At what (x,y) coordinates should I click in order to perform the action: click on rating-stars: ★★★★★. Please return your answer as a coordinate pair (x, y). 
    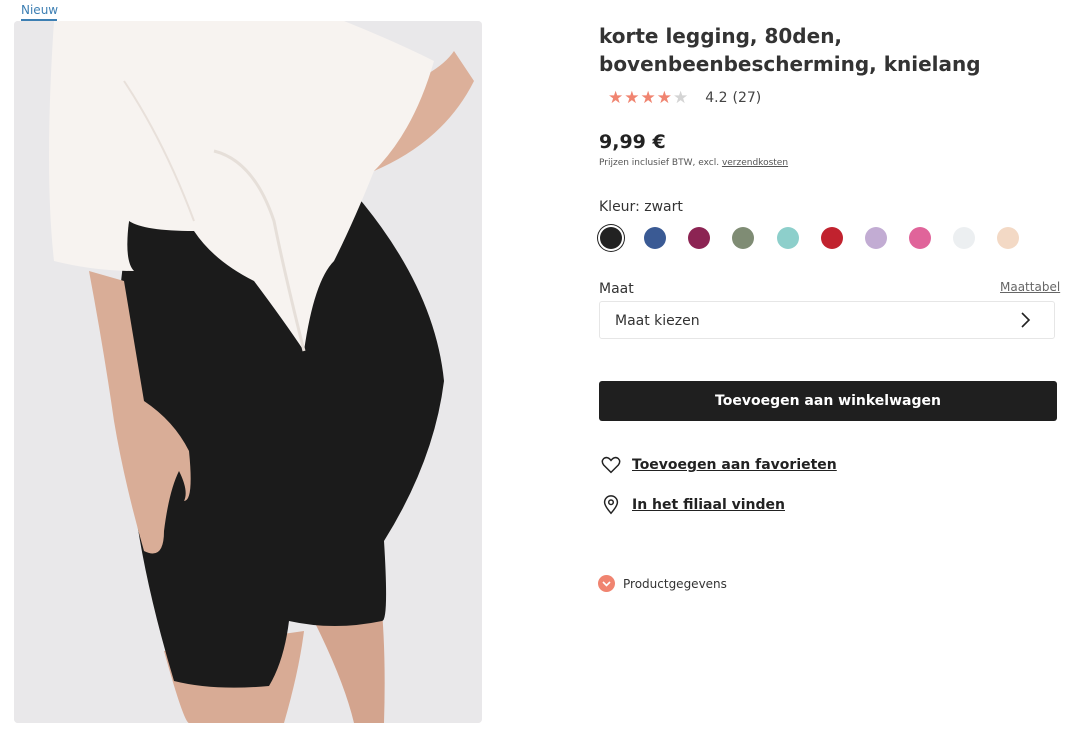
    Looking at the image, I should click on (648, 98).